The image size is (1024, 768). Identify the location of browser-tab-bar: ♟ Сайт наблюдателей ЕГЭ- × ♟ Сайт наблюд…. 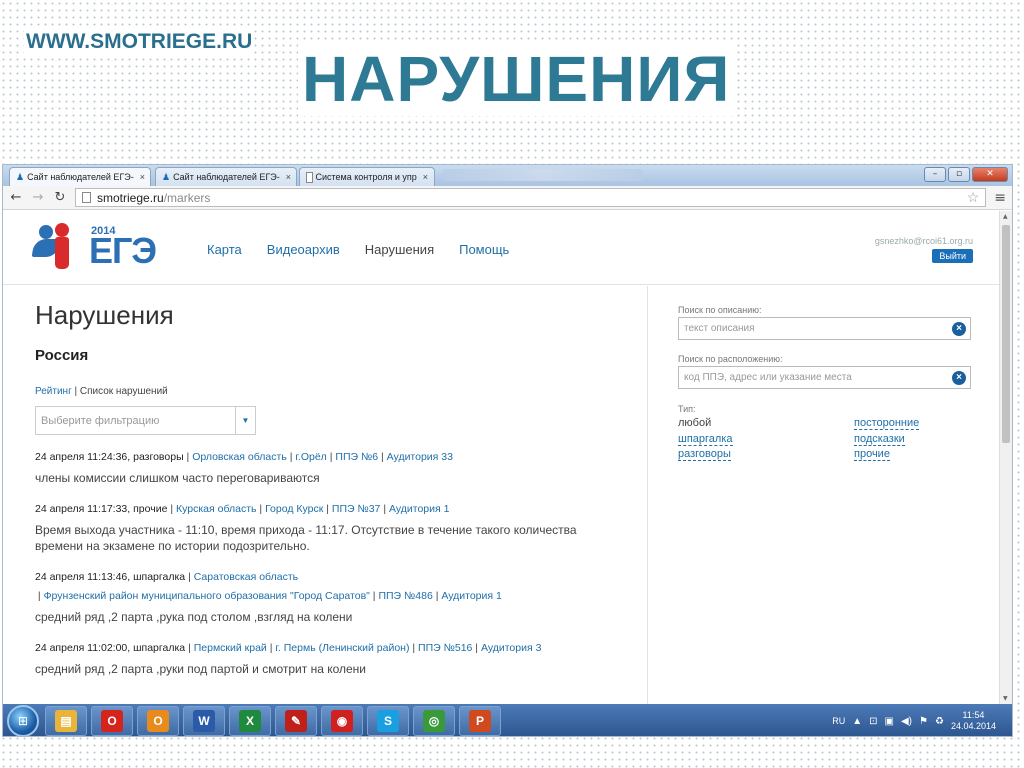
(507, 175).